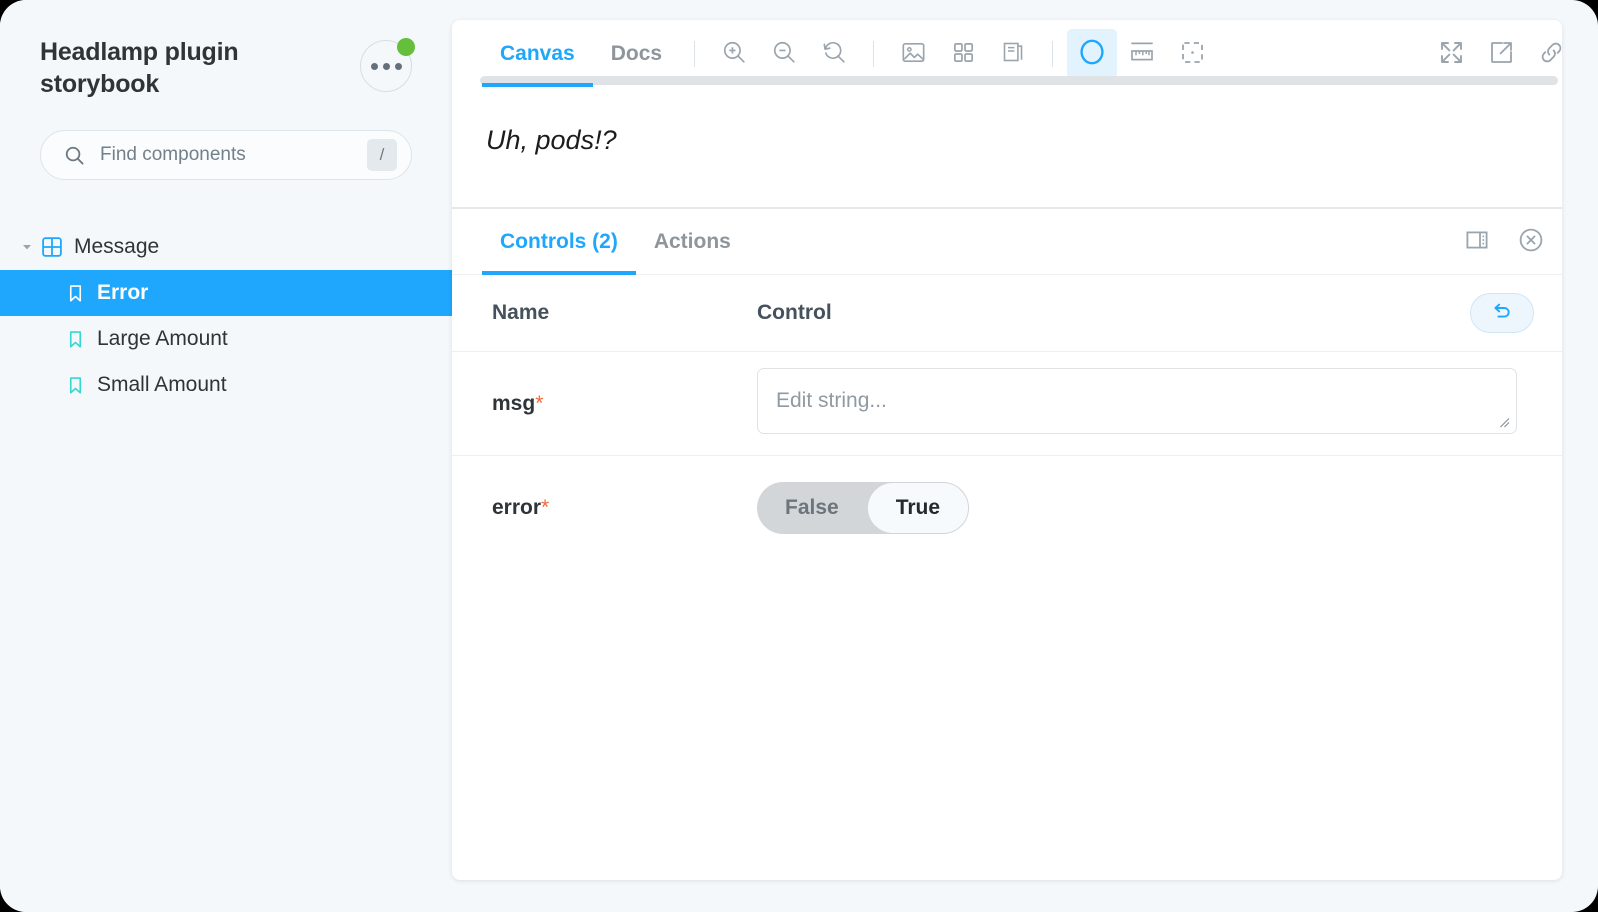 The width and height of the screenshot is (1598, 912). What do you see at coordinates (226, 293) in the screenshot?
I see `tree-item-error: Error` at bounding box center [226, 293].